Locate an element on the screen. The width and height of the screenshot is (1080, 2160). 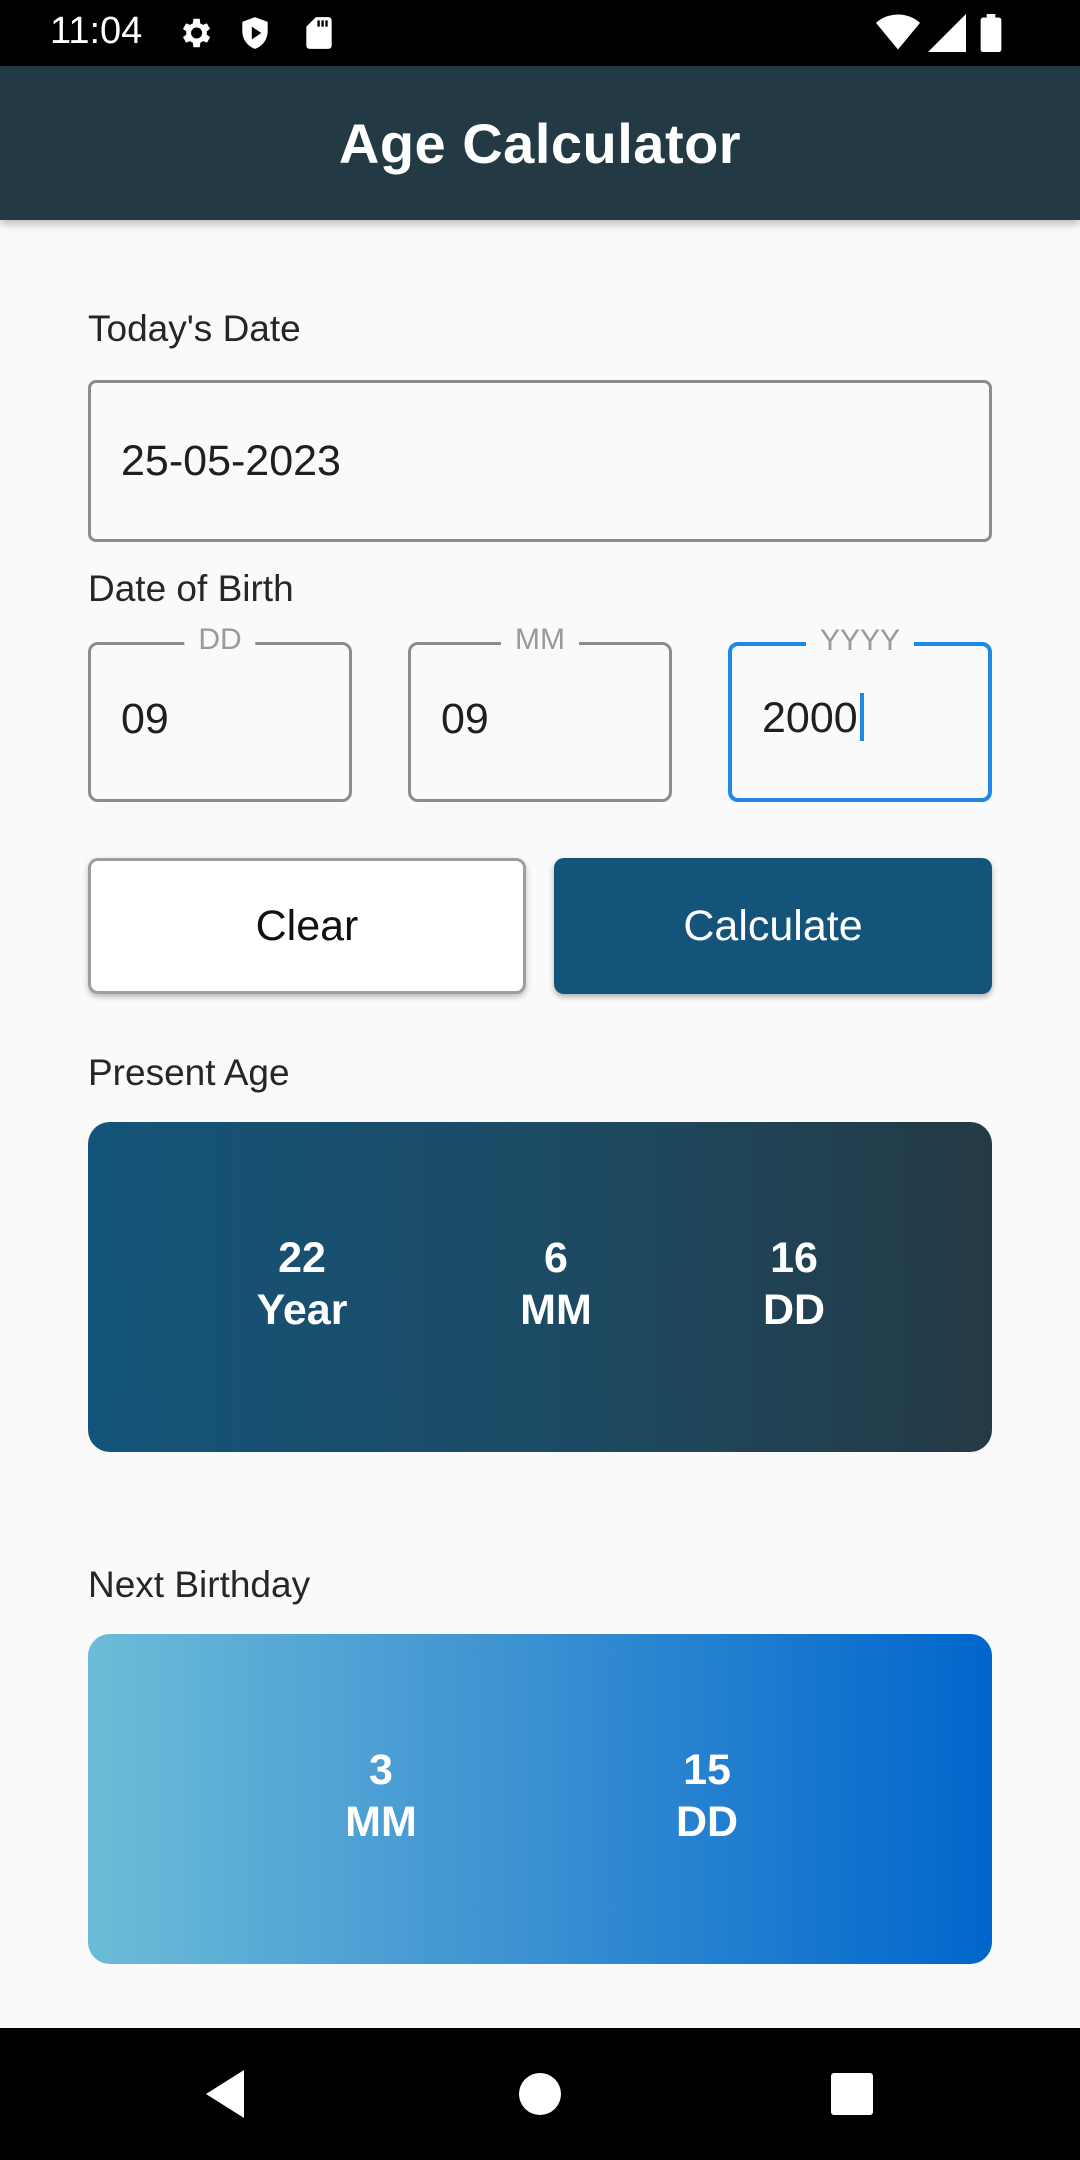
dob-month-hint: MM is located at coordinates (540, 640).